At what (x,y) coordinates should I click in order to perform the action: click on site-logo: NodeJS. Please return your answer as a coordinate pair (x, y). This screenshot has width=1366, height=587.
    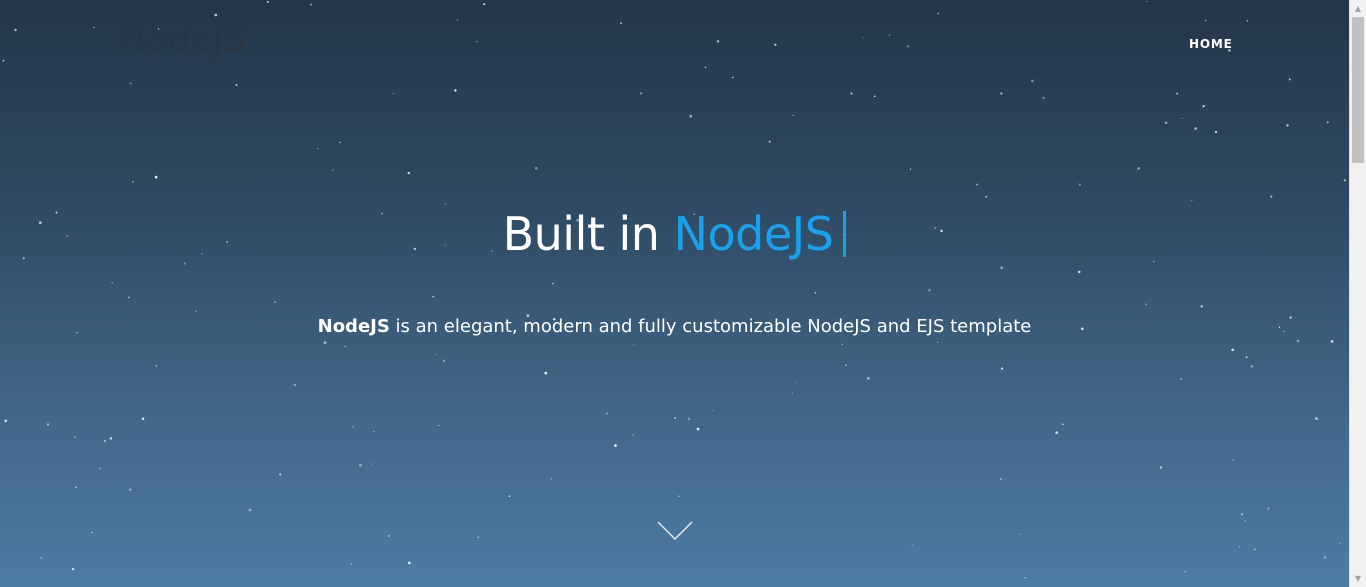
    Looking at the image, I should click on (183, 40).